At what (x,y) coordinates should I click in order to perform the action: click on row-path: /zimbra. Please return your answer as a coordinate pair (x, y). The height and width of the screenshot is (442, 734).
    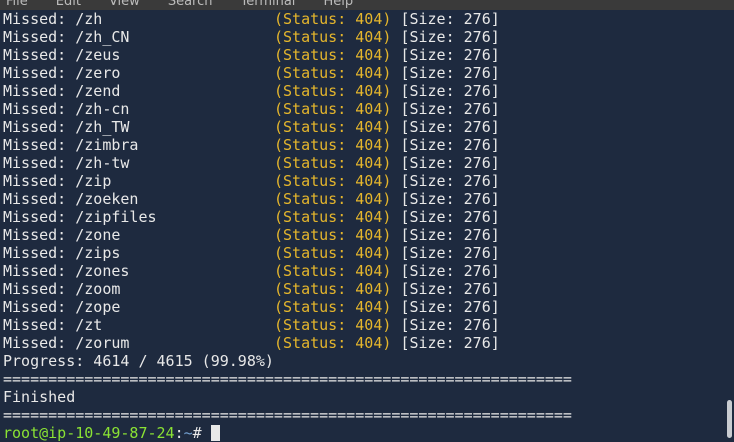
    Looking at the image, I should click on (107, 145).